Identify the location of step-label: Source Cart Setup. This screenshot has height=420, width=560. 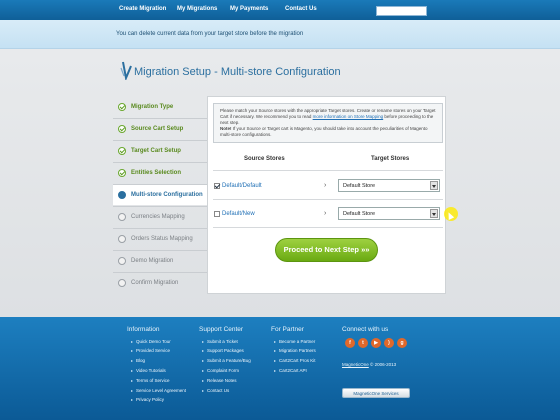
(157, 129).